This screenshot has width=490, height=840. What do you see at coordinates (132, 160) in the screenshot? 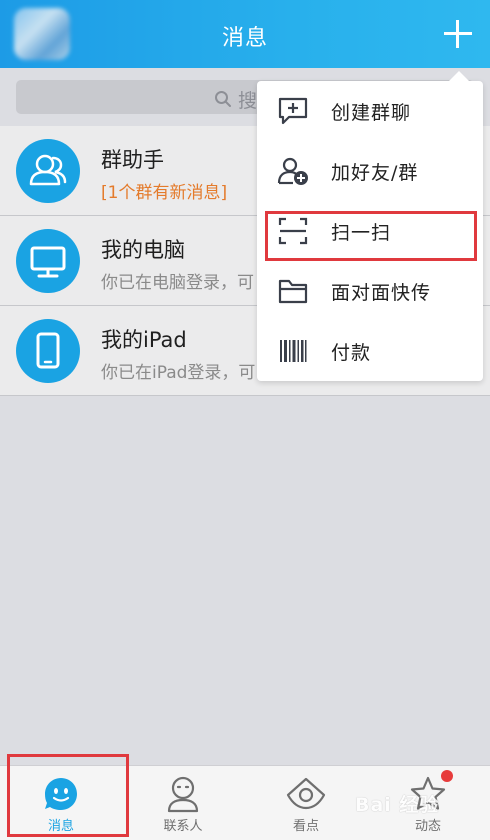
I see `conversation-title: 群助手` at bounding box center [132, 160].